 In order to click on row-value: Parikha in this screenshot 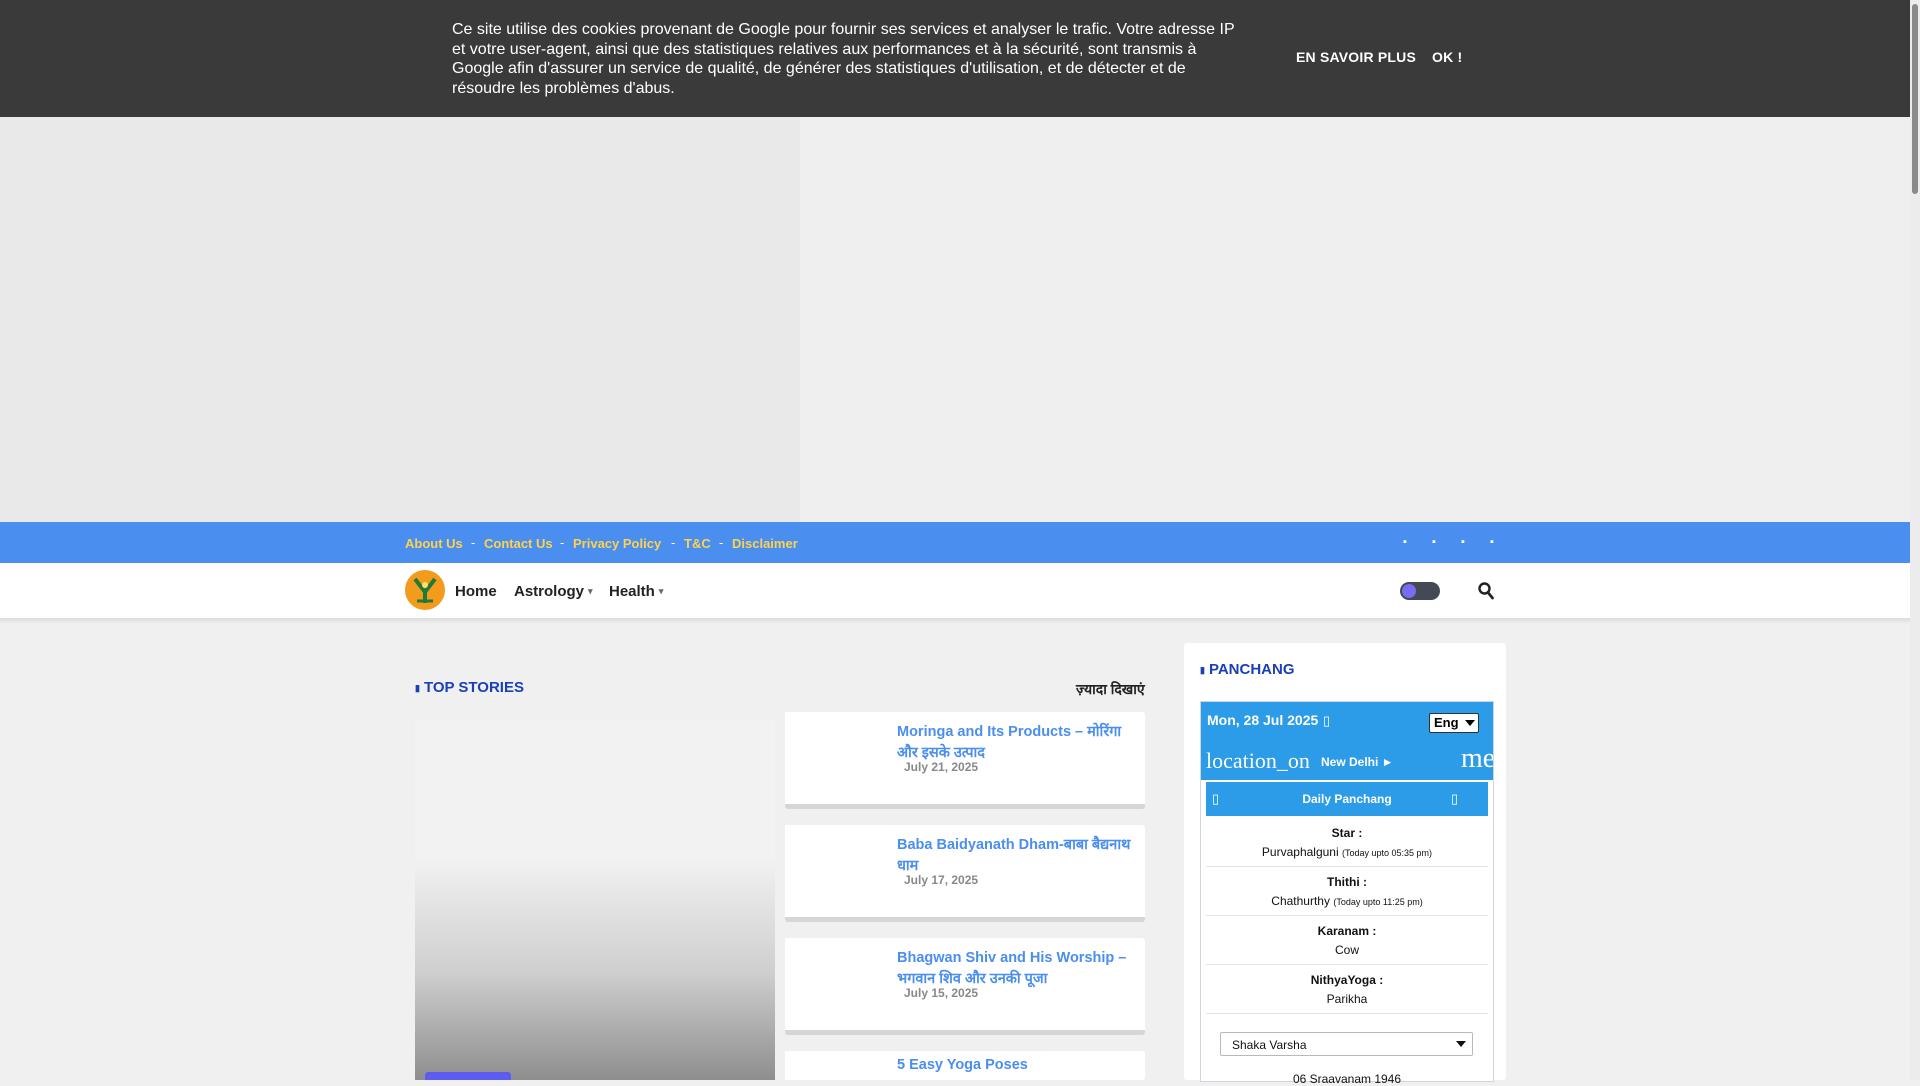, I will do `click(1347, 999)`.